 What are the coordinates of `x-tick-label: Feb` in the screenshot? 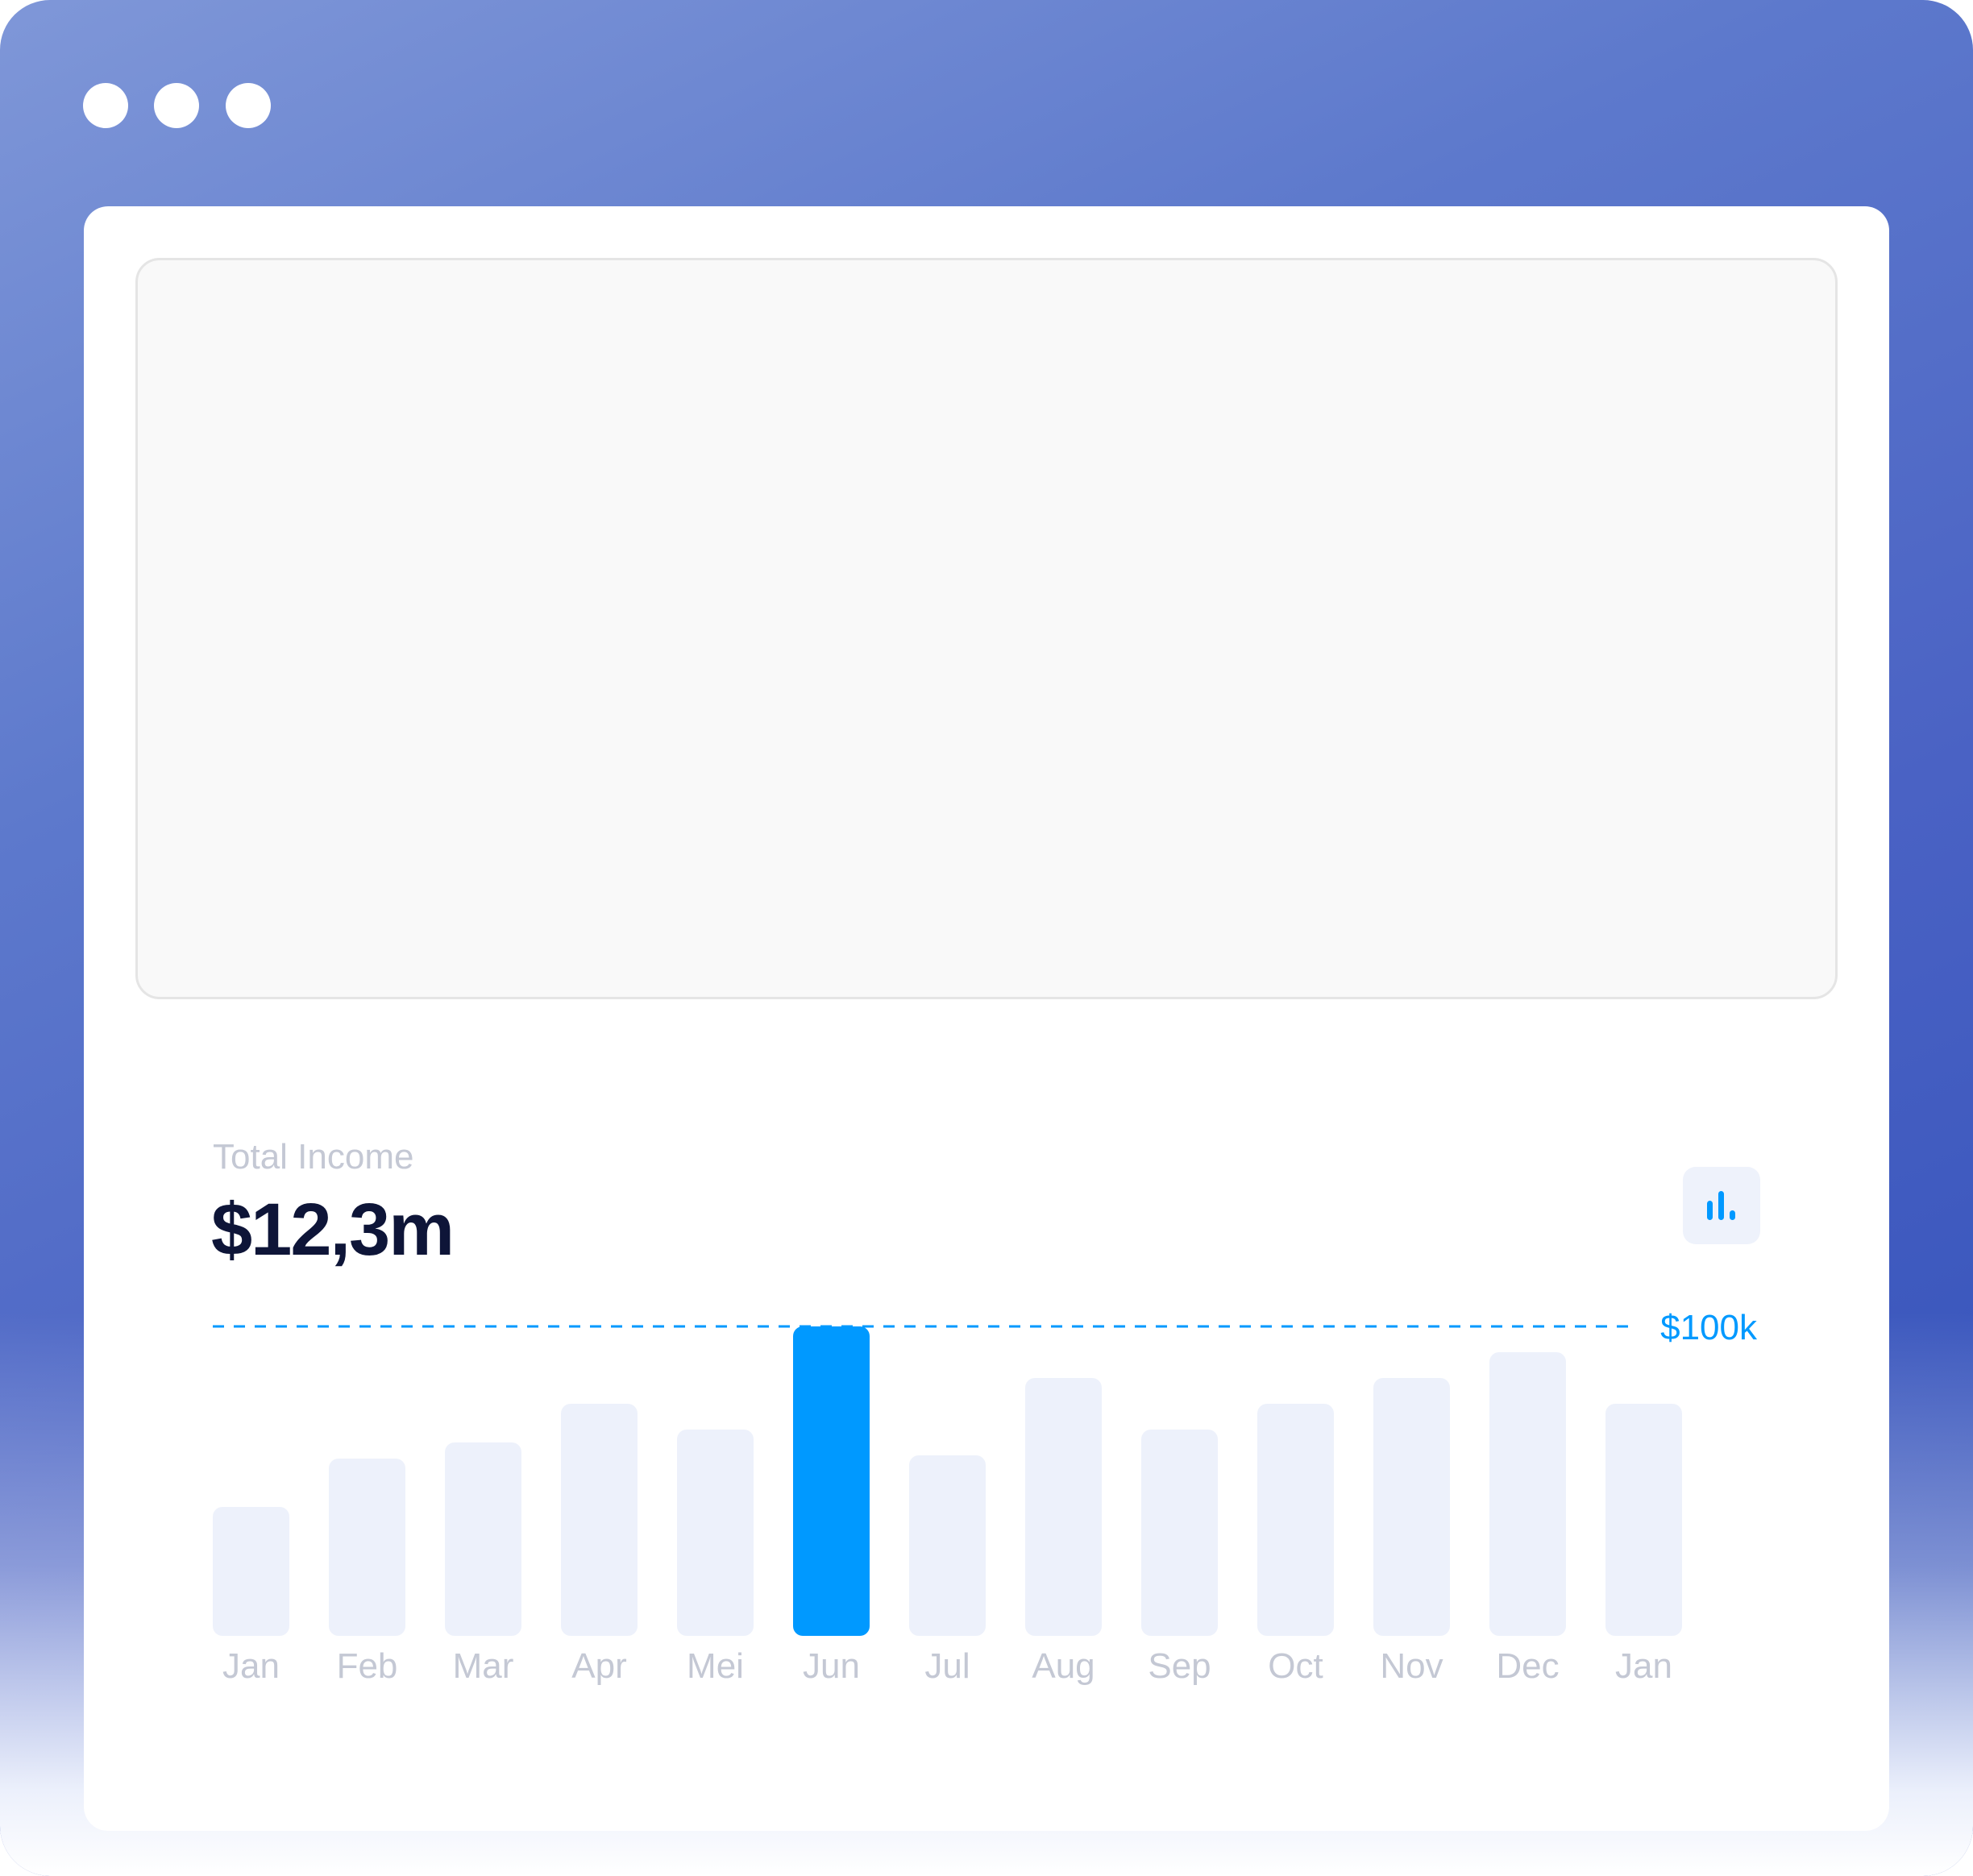 It's located at (367, 1666).